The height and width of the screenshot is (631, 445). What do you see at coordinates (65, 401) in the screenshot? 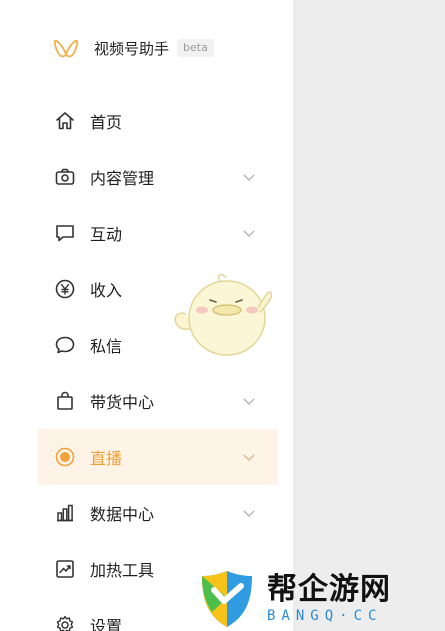
I see `shopping-bag-icon` at bounding box center [65, 401].